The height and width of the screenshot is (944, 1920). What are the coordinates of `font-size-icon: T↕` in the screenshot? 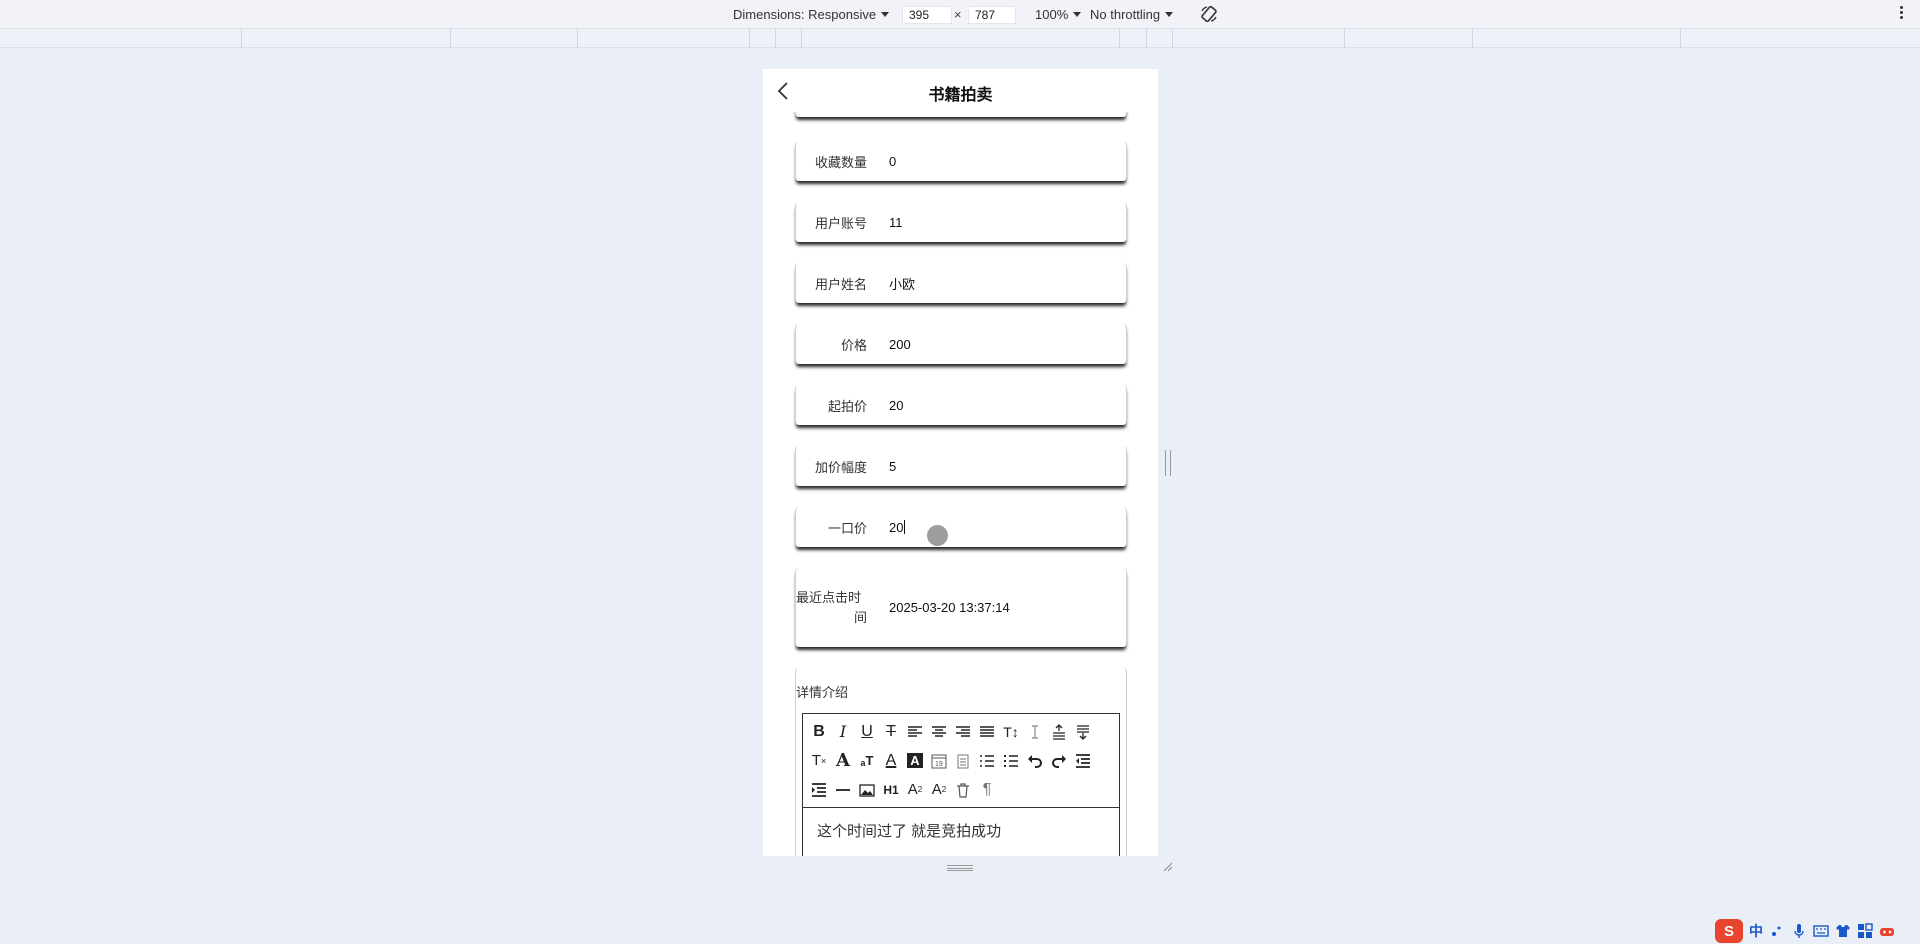 It's located at (1011, 731).